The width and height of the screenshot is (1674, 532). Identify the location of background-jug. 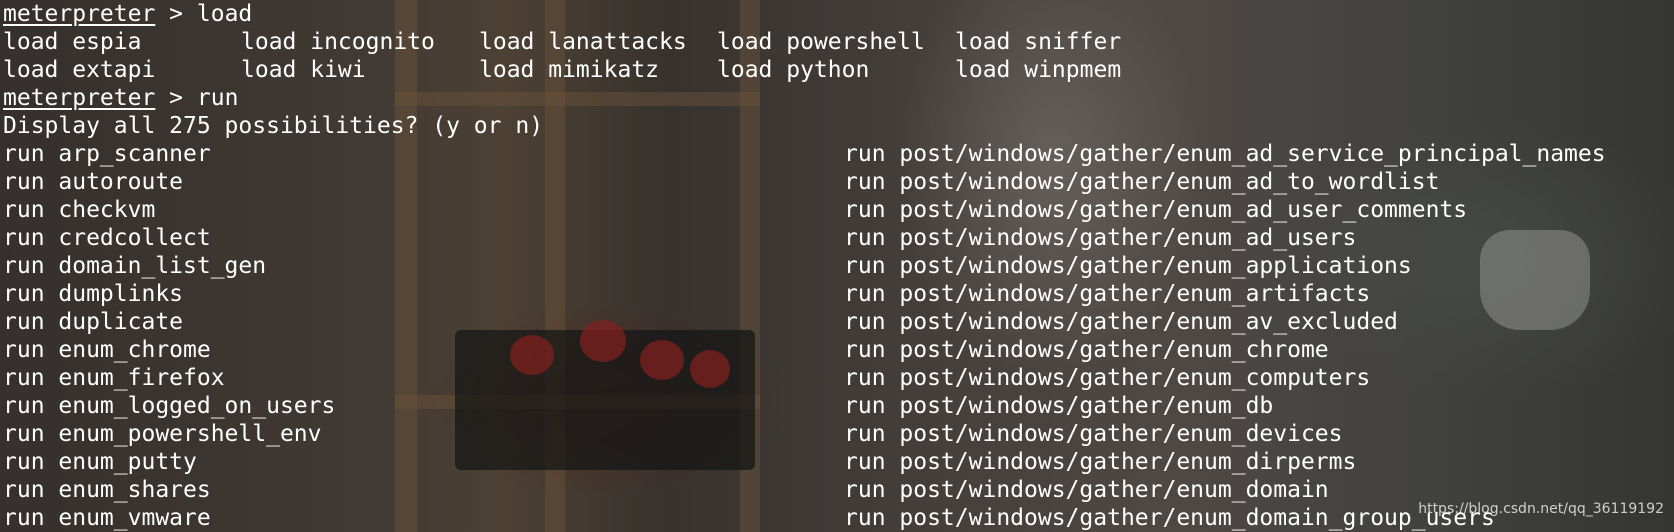
(1535, 280).